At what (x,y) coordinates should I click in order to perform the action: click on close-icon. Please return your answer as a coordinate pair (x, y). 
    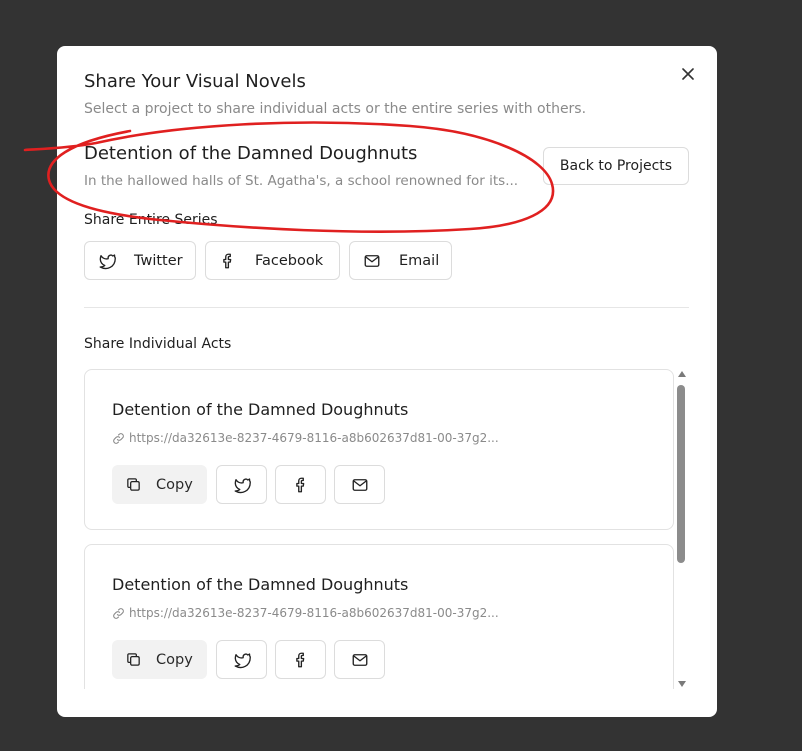
    Looking at the image, I should click on (688, 74).